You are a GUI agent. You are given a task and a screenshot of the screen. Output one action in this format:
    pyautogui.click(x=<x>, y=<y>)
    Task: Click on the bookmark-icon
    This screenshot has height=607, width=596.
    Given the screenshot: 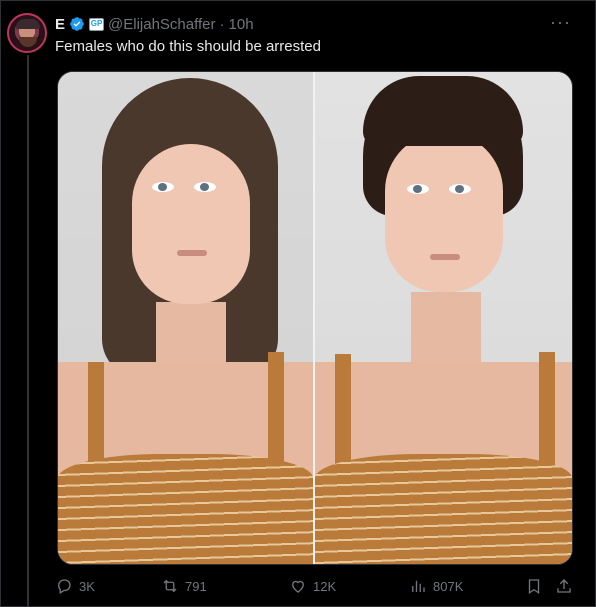 What is the action you would take?
    pyautogui.click(x=534, y=587)
    